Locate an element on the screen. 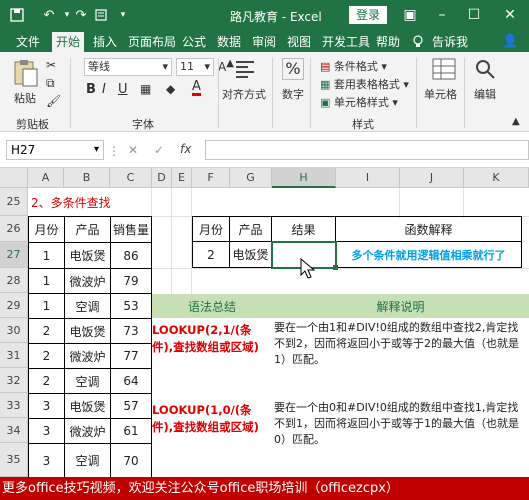  column-header-e: E is located at coordinates (182, 178).